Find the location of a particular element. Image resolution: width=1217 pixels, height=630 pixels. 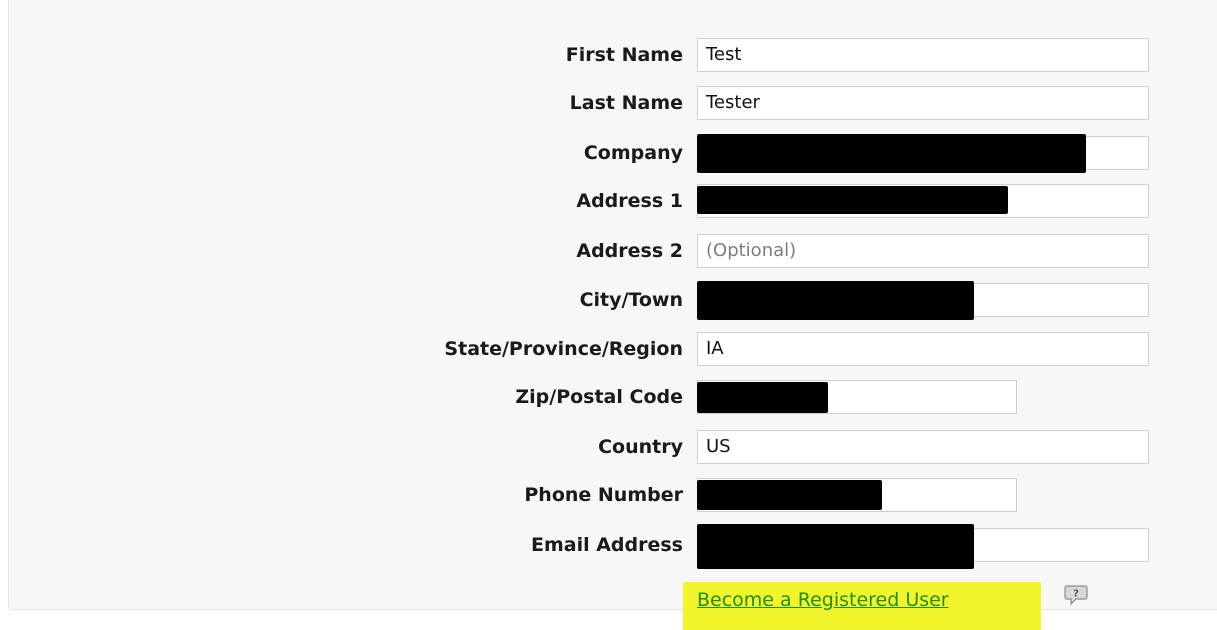

phone-label: Phone Number is located at coordinates (603, 495).